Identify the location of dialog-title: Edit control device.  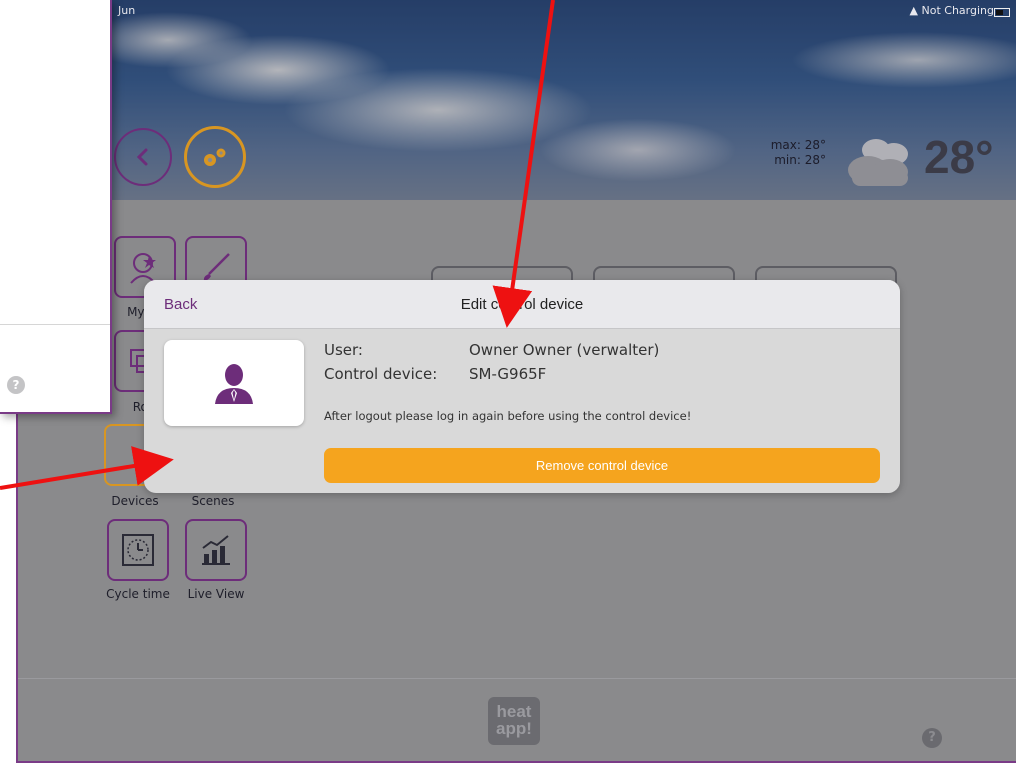
(522, 304).